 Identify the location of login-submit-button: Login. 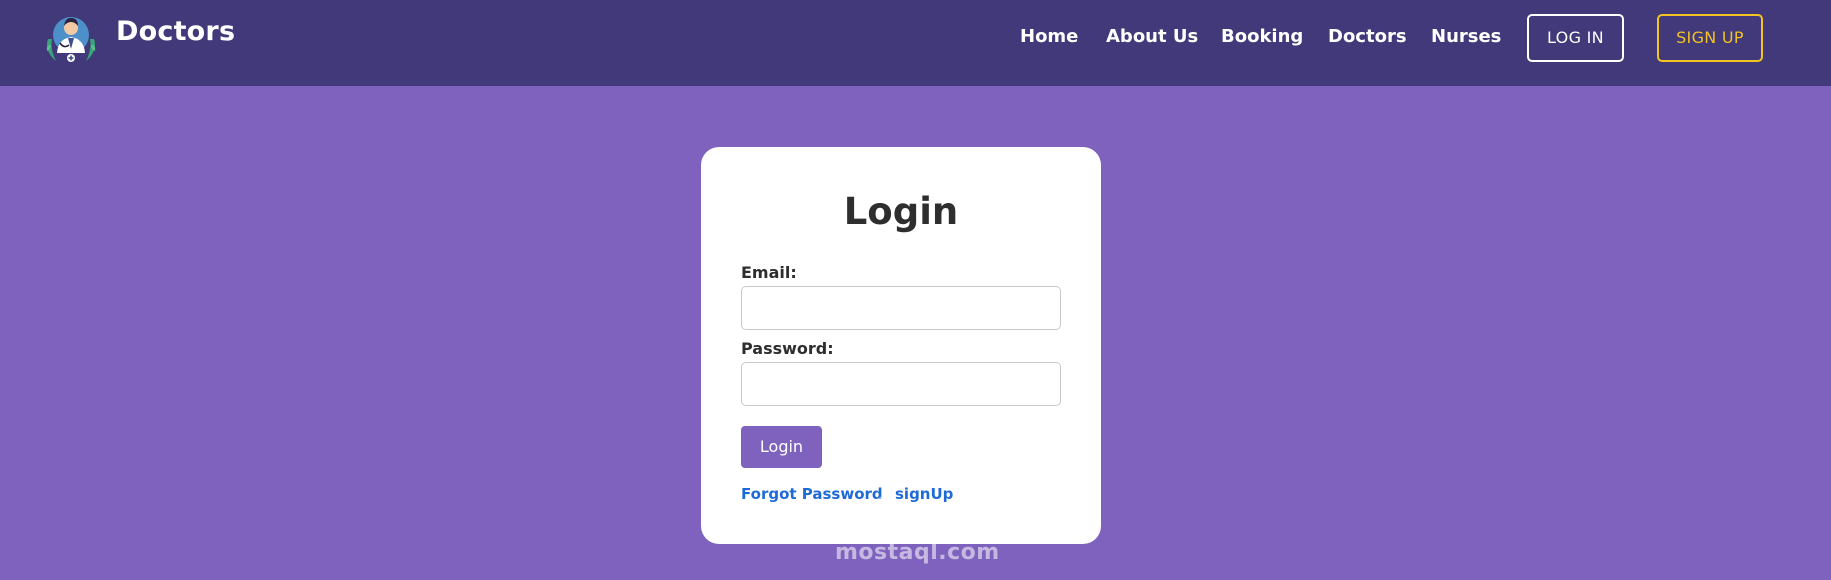
(781, 447).